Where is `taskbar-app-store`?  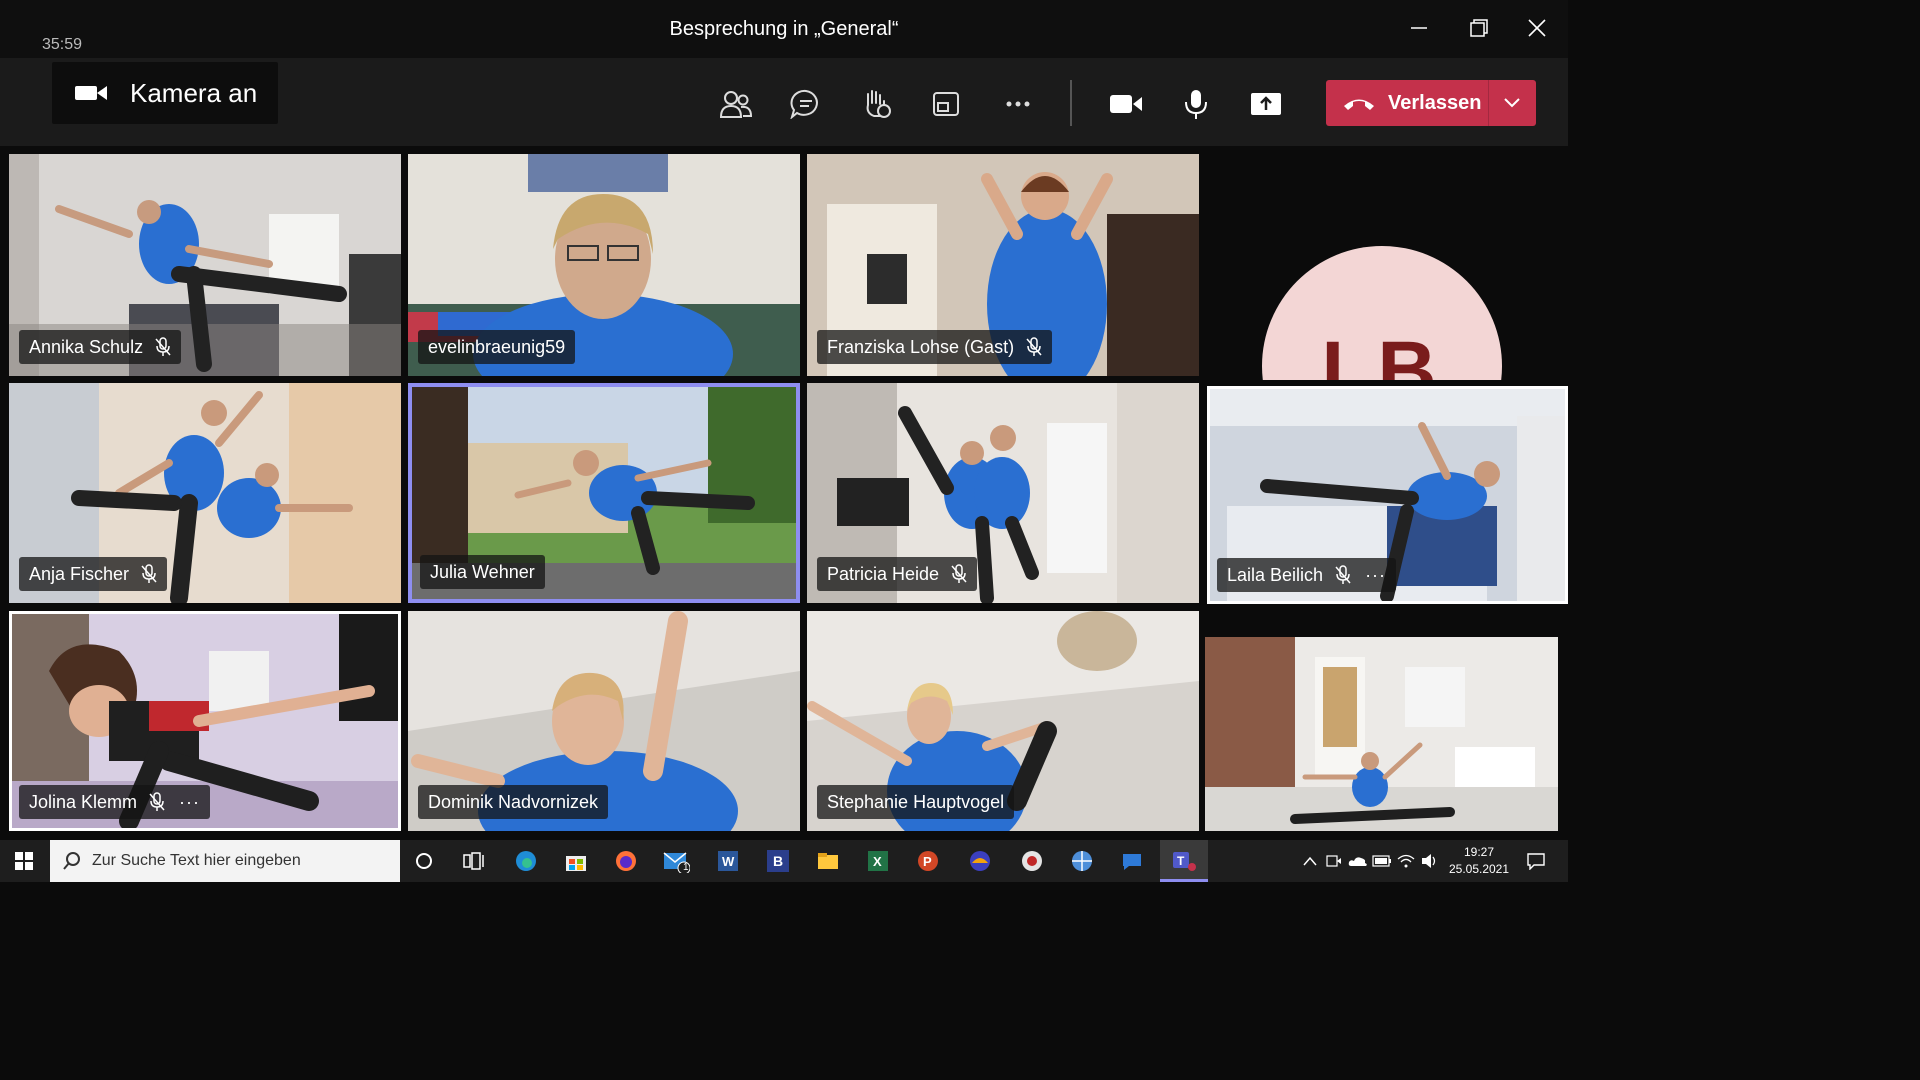 taskbar-app-store is located at coordinates (576, 861).